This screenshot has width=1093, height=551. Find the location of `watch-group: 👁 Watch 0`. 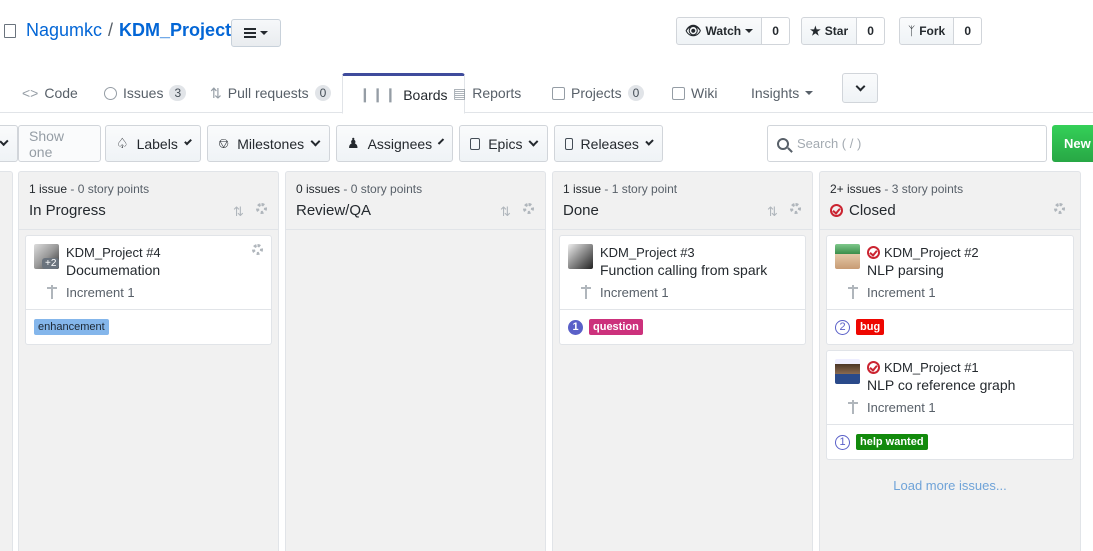

watch-group: 👁 Watch 0 is located at coordinates (733, 31).